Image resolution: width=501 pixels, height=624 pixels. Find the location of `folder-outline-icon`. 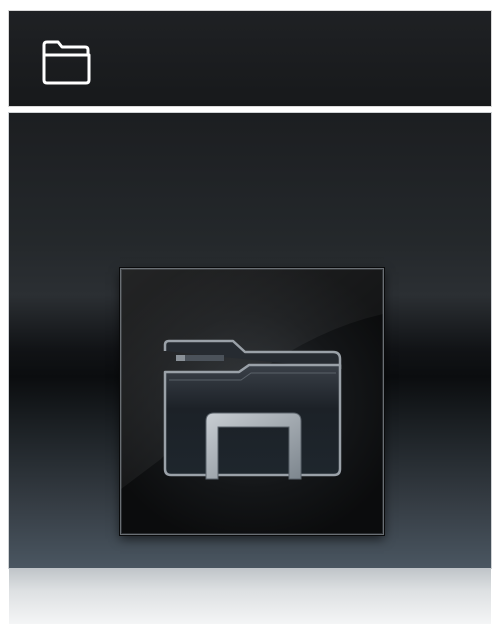

folder-outline-icon is located at coordinates (67, 63).